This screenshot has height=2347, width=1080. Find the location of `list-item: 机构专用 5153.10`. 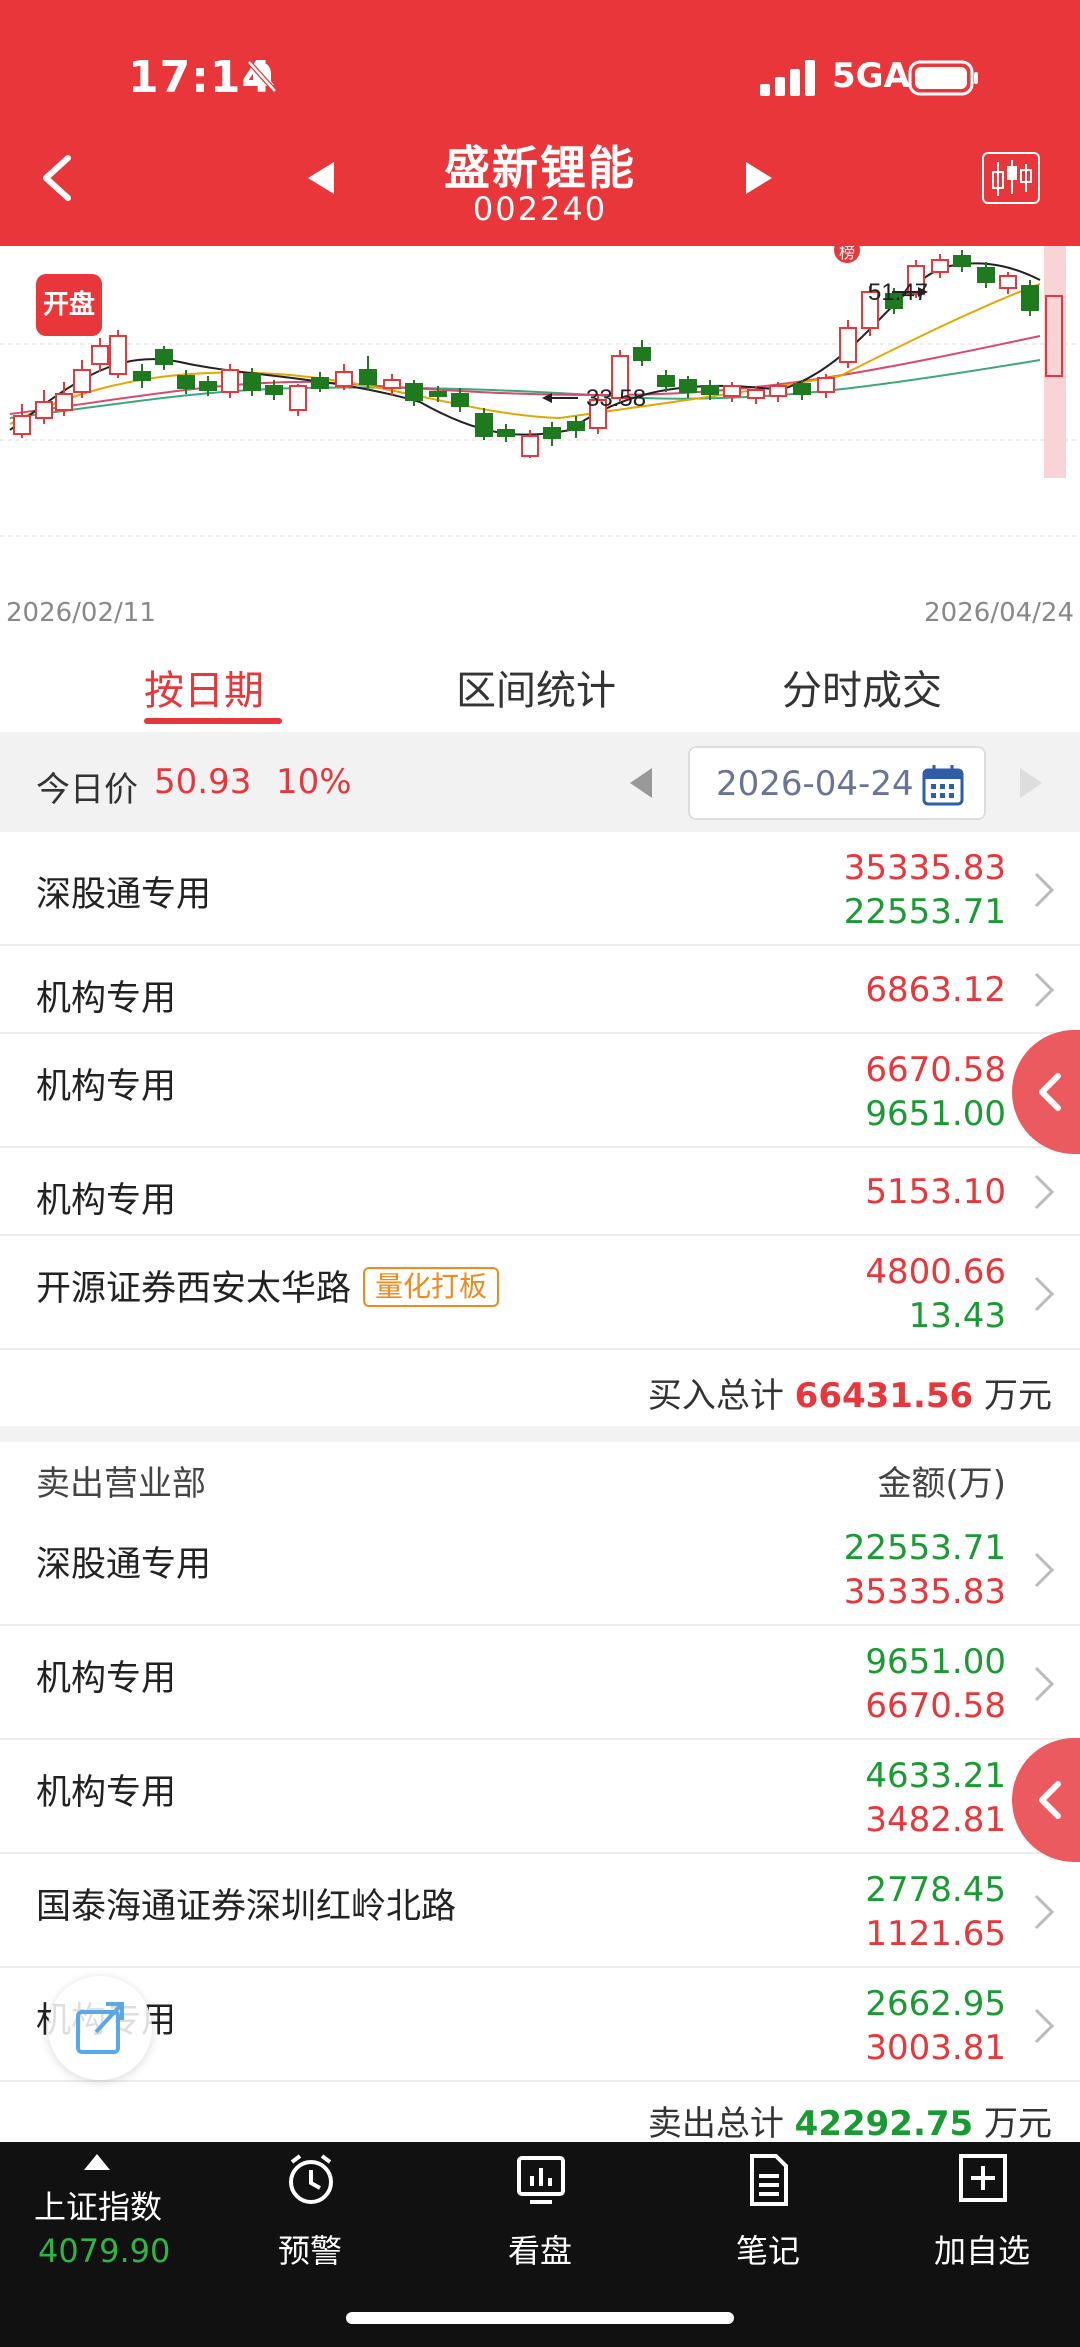

list-item: 机构专用 5153.10 is located at coordinates (540, 1192).